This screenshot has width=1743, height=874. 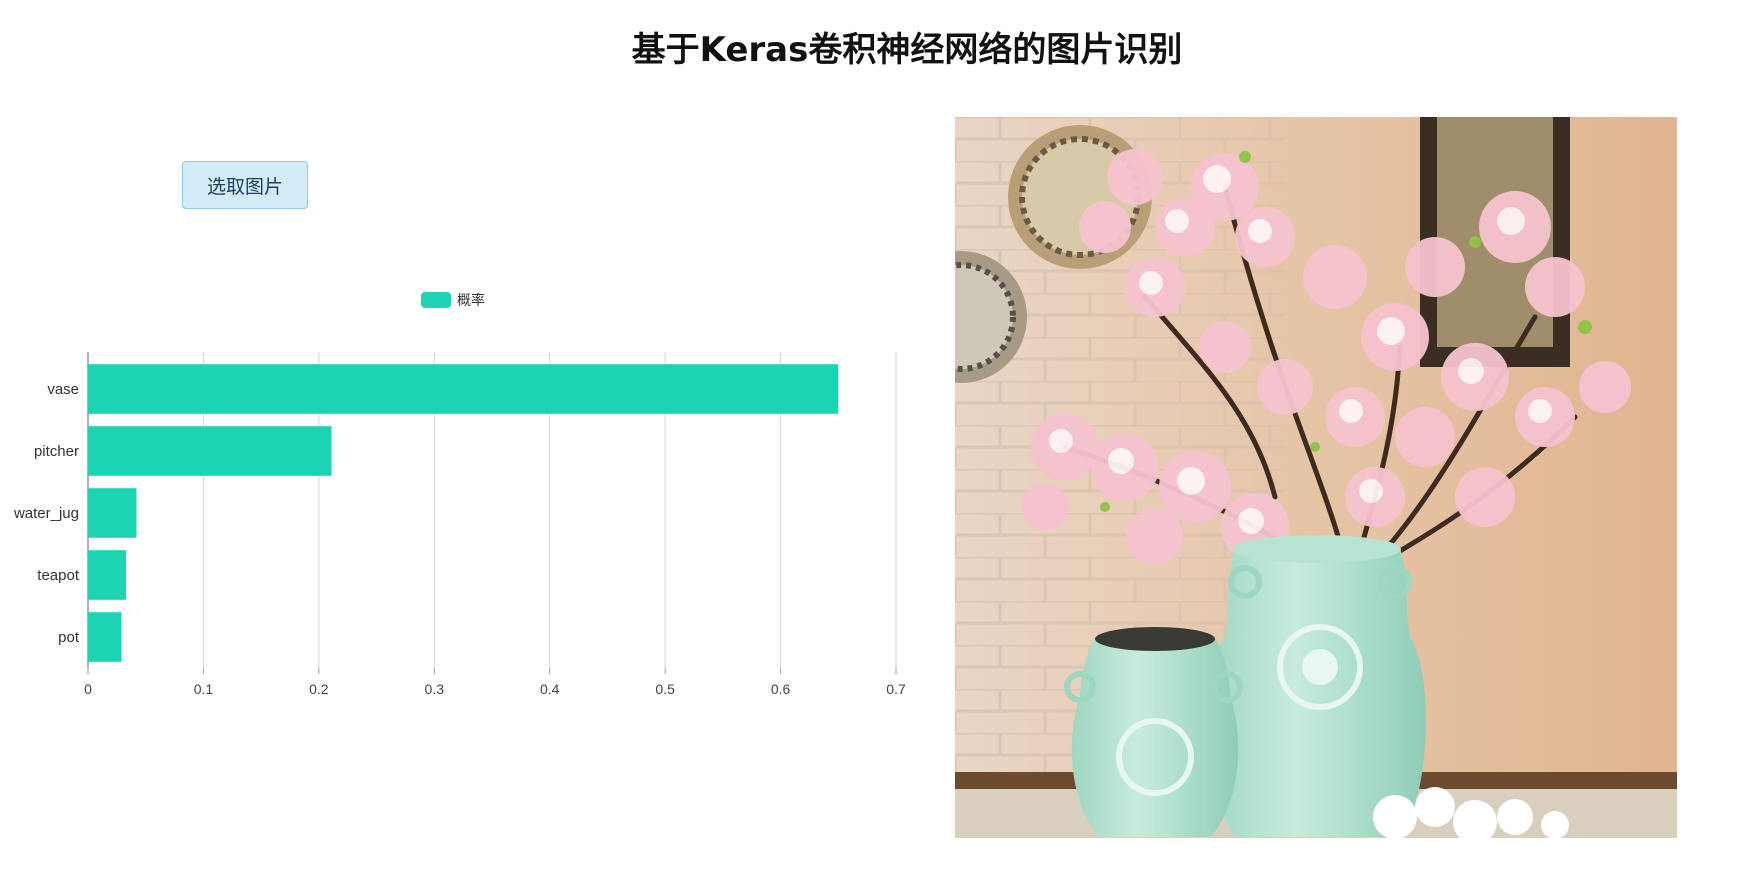 I want to click on x-tick-label: 0.4, so click(x=550, y=689).